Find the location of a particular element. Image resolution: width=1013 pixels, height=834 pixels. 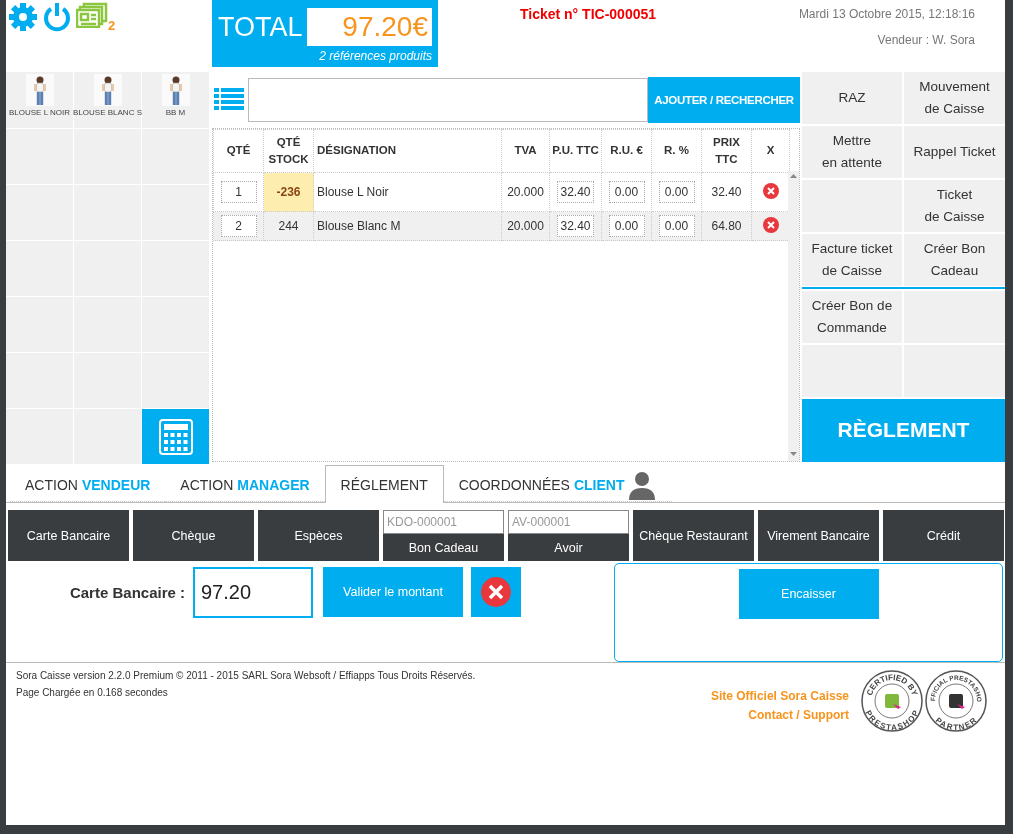

notification-count: 2 is located at coordinates (112, 25).